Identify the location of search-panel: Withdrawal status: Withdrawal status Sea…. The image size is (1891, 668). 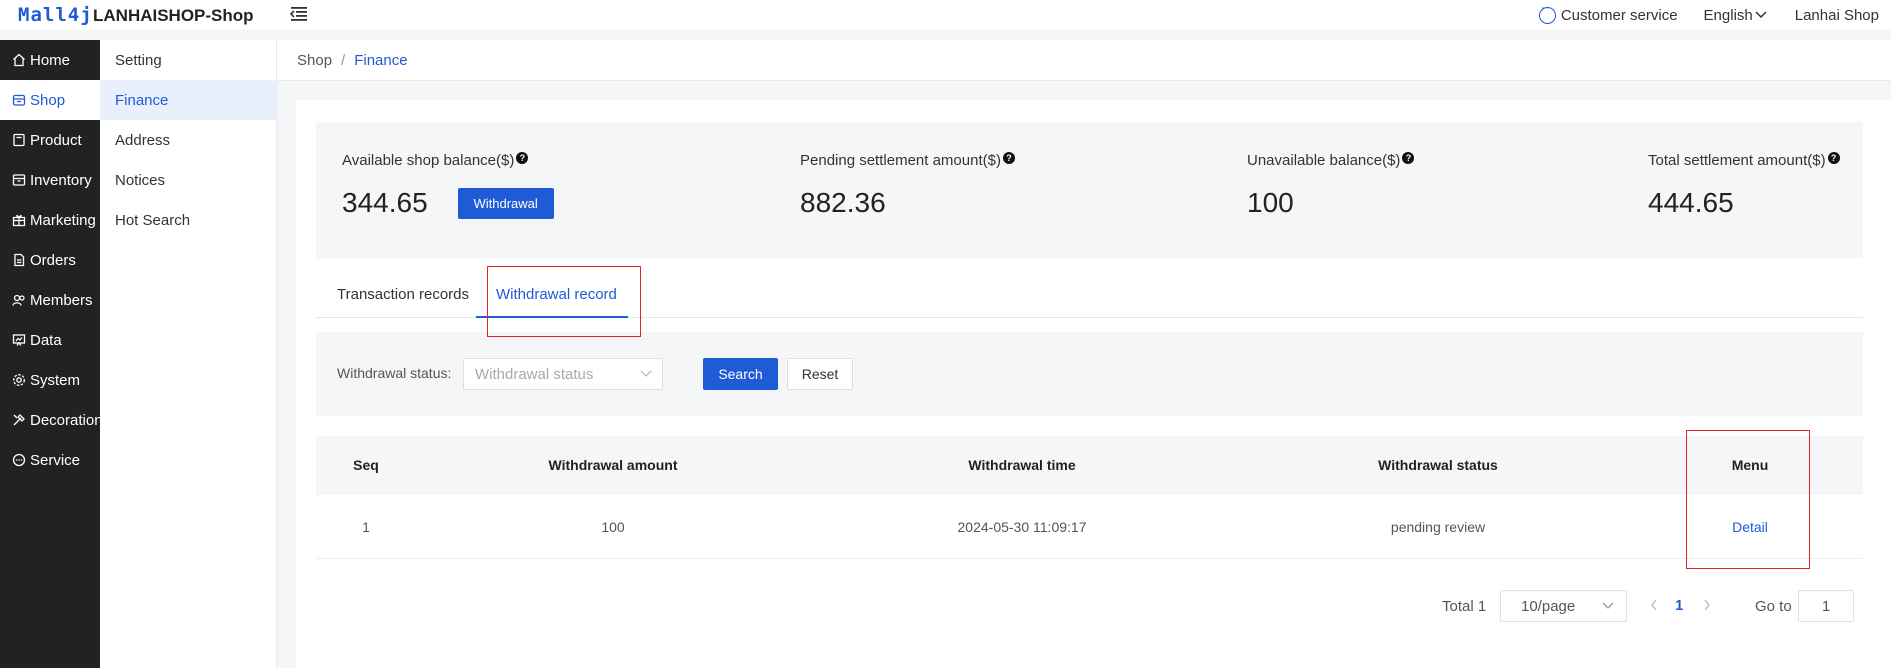
(1089, 374).